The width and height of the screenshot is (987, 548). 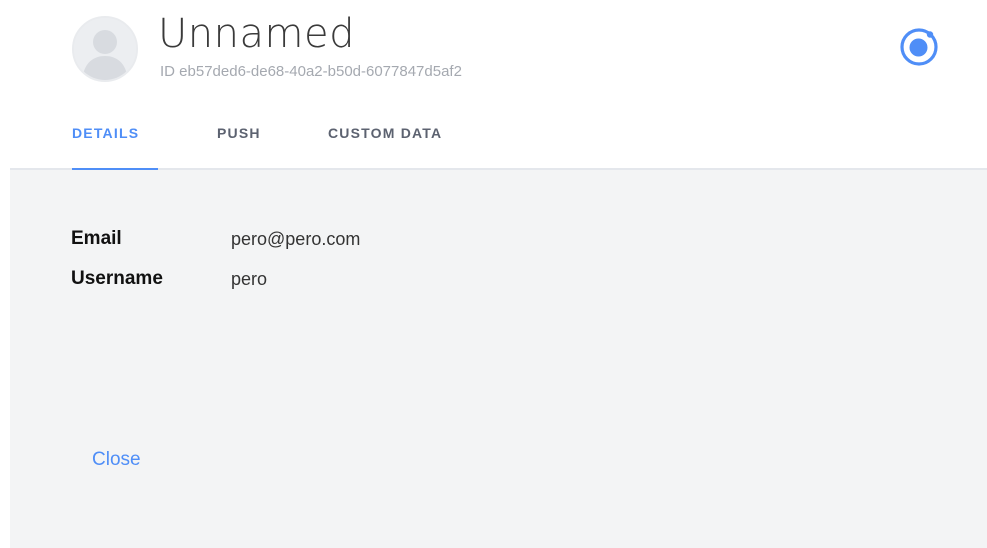 What do you see at coordinates (296, 239) in the screenshot?
I see `email-value: pero@pero.com` at bounding box center [296, 239].